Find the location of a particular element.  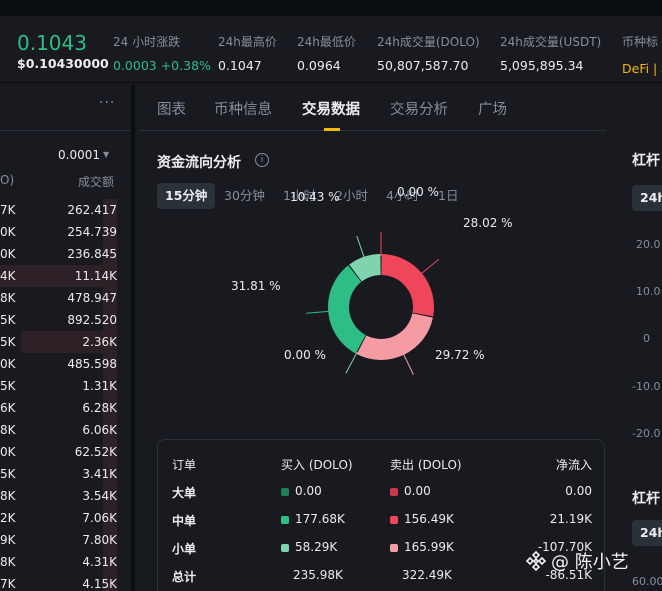

order-book-amount: 4K is located at coordinates (8, 276).